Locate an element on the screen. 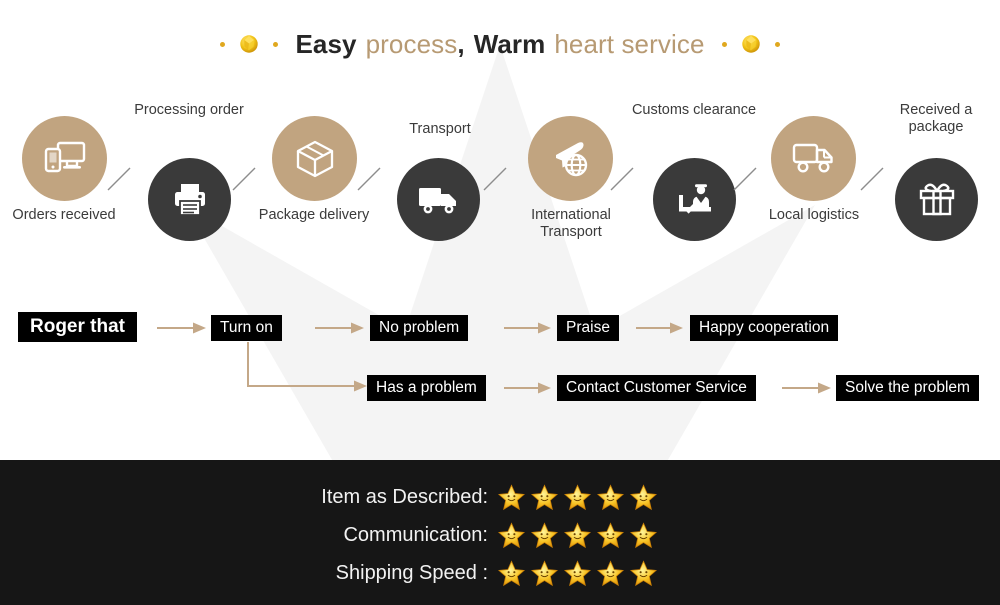 The image size is (1000, 605). step-label-6: Customs clearance is located at coordinates (694, 110).